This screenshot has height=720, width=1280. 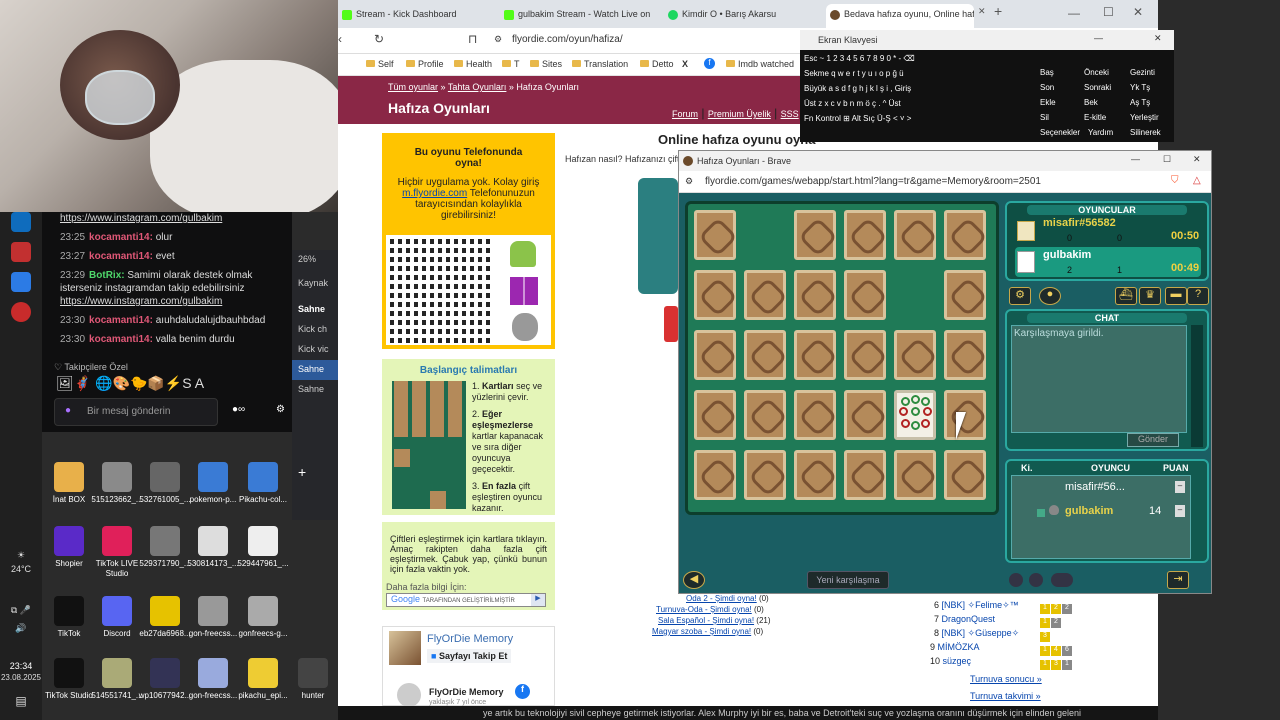 I want to click on new-game-button: Yeni karşılaşma, so click(x=848, y=580).